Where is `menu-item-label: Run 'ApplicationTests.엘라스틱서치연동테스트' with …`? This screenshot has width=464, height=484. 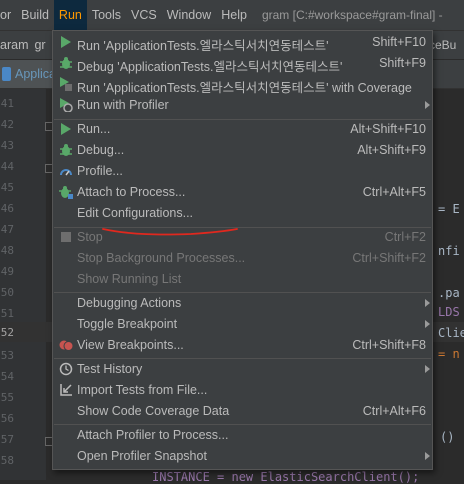 menu-item-label: Run 'ApplicationTests.엘라스틱서치연동테스트' with … is located at coordinates (244, 88).